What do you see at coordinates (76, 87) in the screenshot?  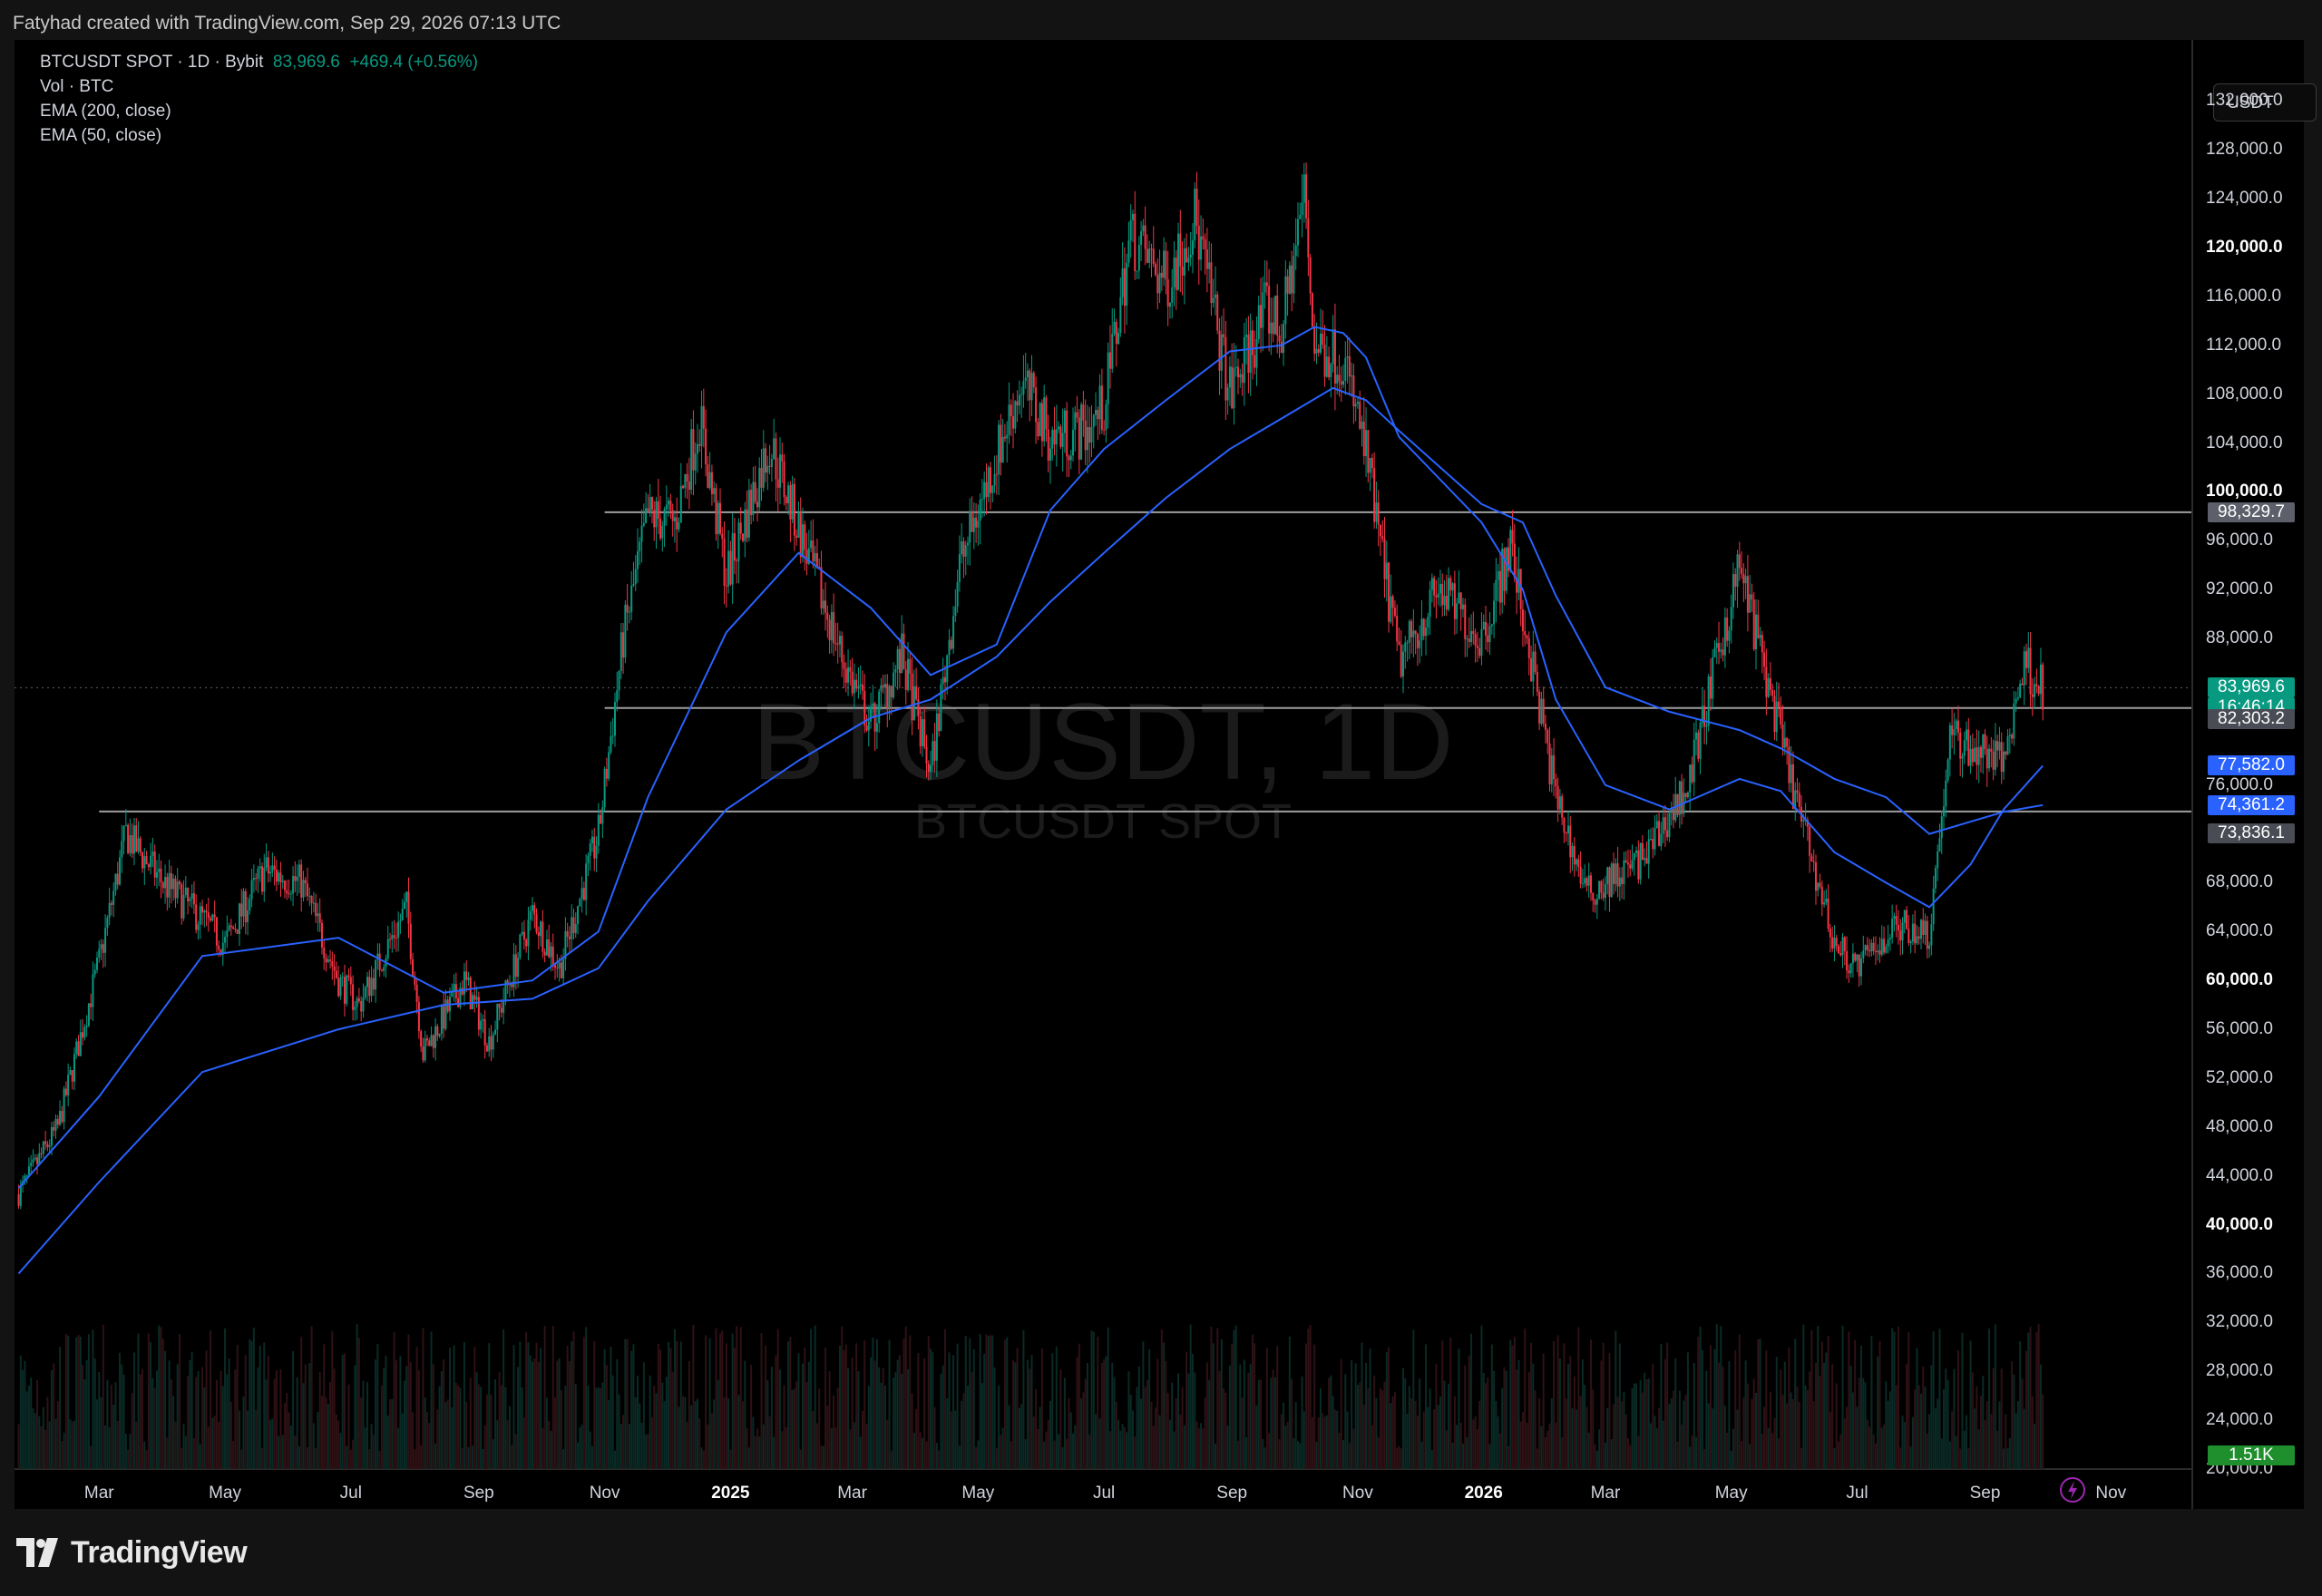 I see `legend-volume: Vol · BTC` at bounding box center [76, 87].